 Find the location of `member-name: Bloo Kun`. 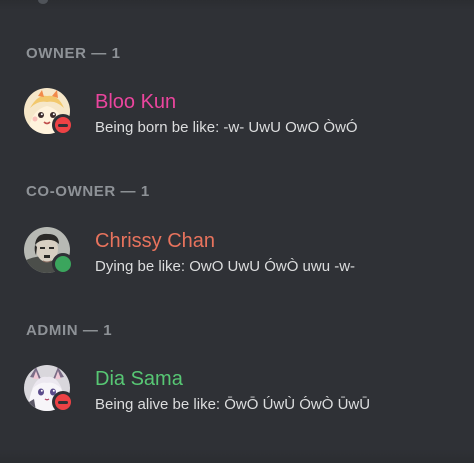

member-name: Bloo Kun is located at coordinates (136, 102).